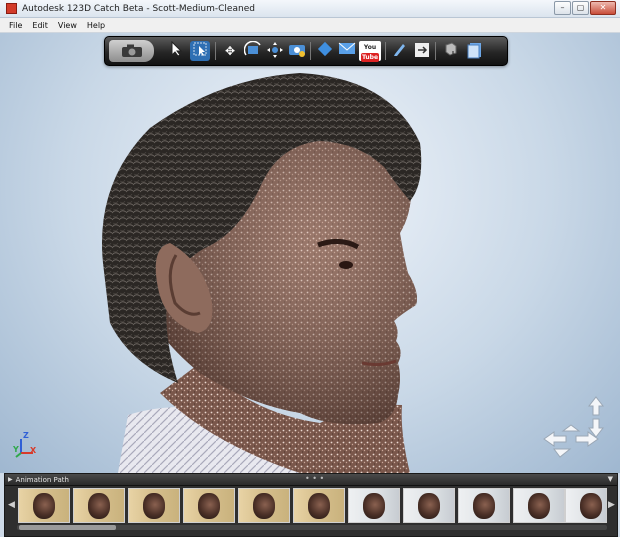 This screenshot has height=537, width=620. What do you see at coordinates (253, 50) in the screenshot?
I see `orbit-icon` at bounding box center [253, 50].